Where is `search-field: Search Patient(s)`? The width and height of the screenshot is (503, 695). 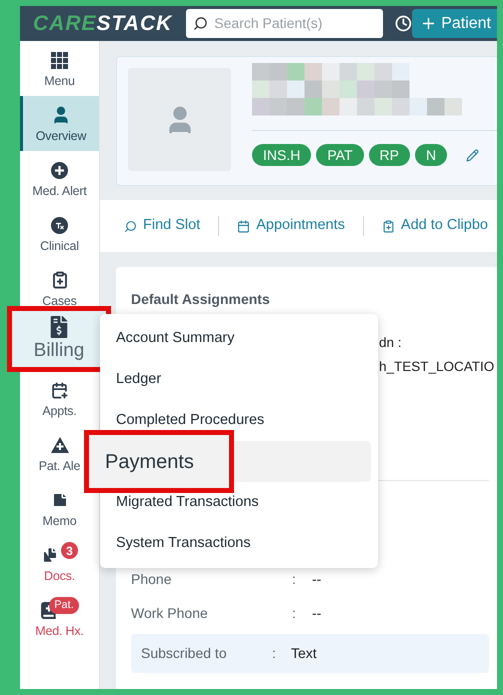 search-field: Search Patient(s) is located at coordinates (285, 23).